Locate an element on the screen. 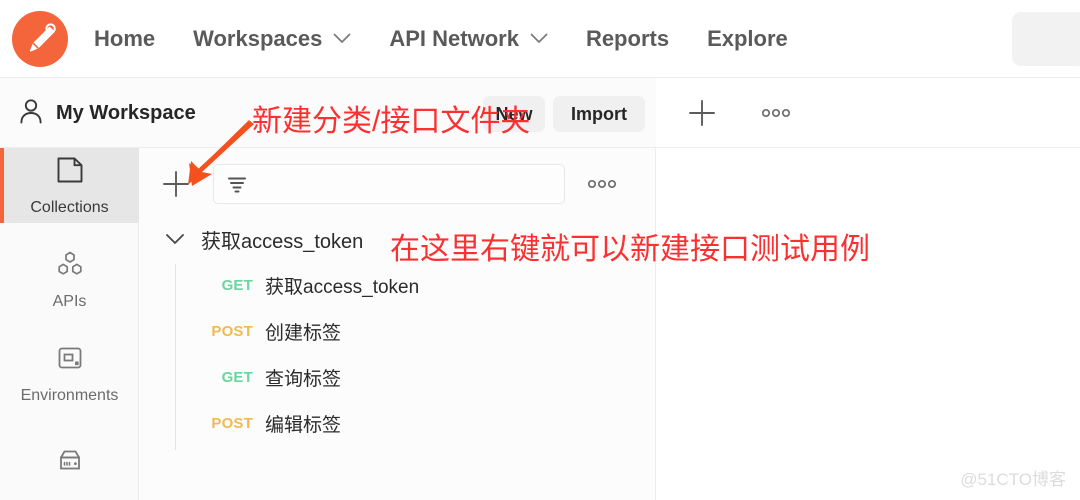  sidebar-item-mock-servers is located at coordinates (69, 465).